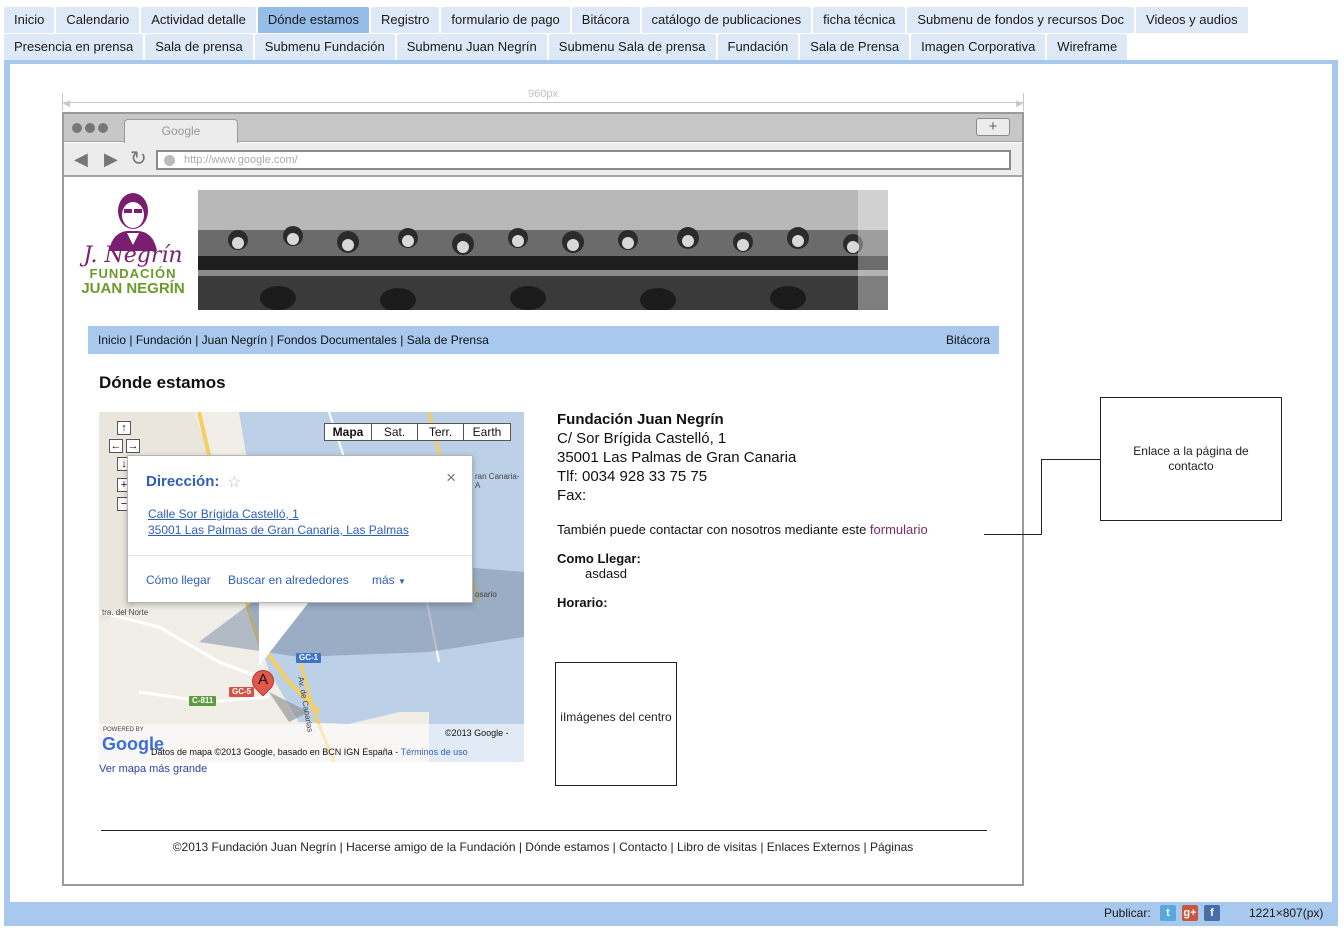 Image resolution: width=1344 pixels, height=930 pixels. I want to click on twitter-icon: t, so click(1168, 913).